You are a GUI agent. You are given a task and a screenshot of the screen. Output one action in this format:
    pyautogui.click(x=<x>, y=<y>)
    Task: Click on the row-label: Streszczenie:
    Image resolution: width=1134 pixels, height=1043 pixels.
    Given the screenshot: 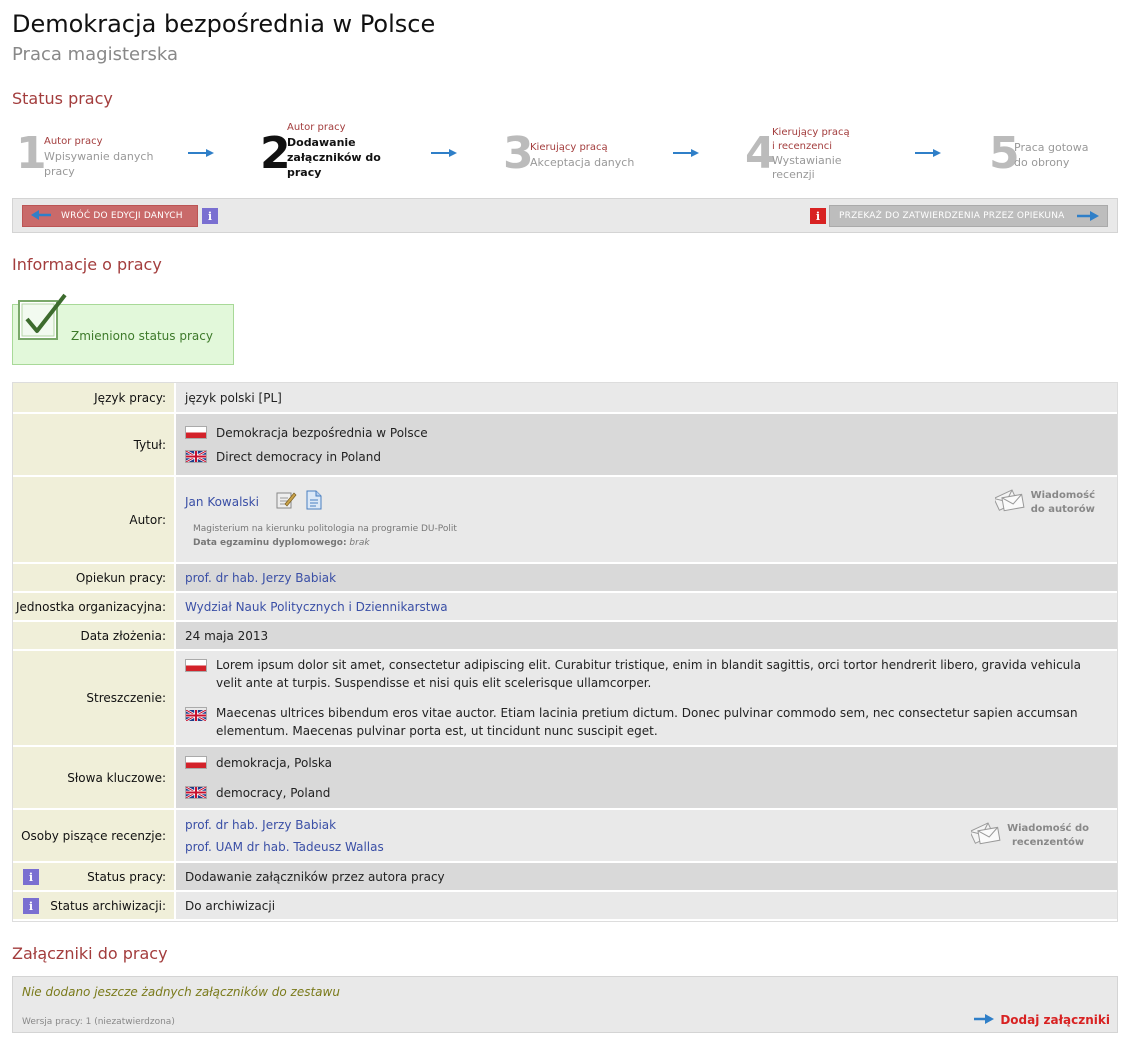 What is the action you would take?
    pyautogui.click(x=94, y=699)
    